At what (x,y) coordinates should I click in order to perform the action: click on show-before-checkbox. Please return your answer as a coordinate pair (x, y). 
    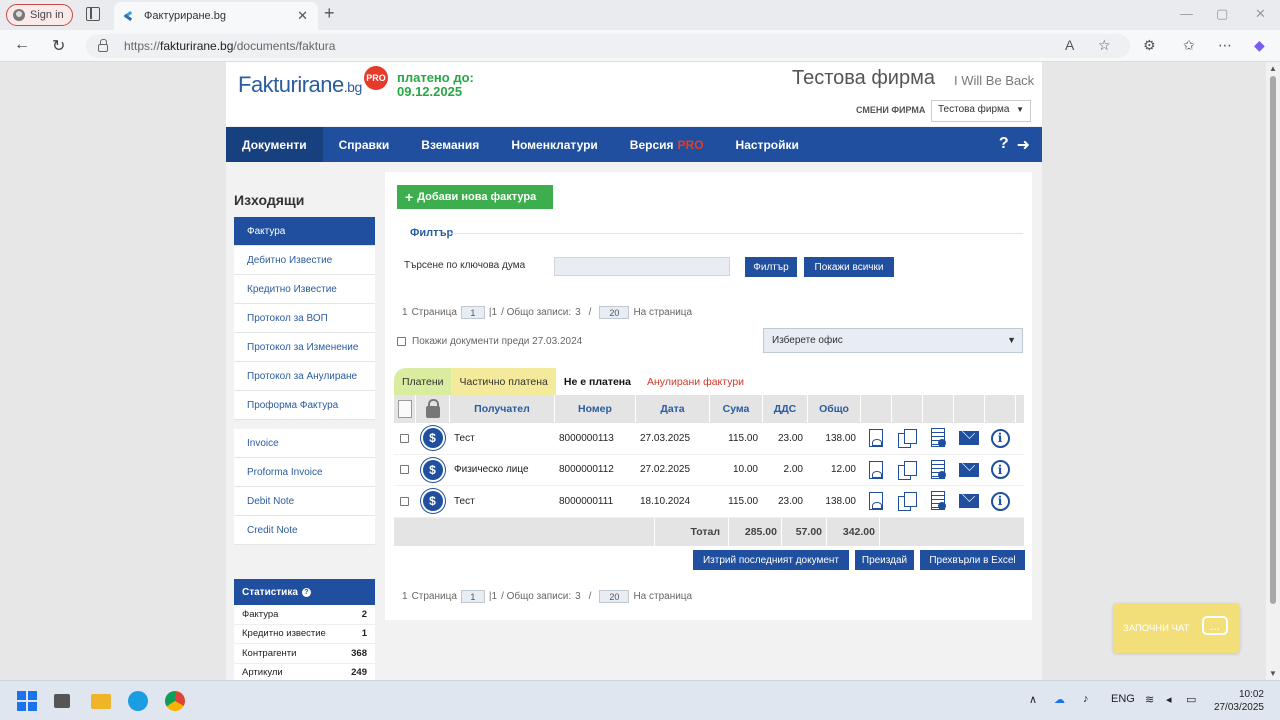
    Looking at the image, I should click on (401, 341).